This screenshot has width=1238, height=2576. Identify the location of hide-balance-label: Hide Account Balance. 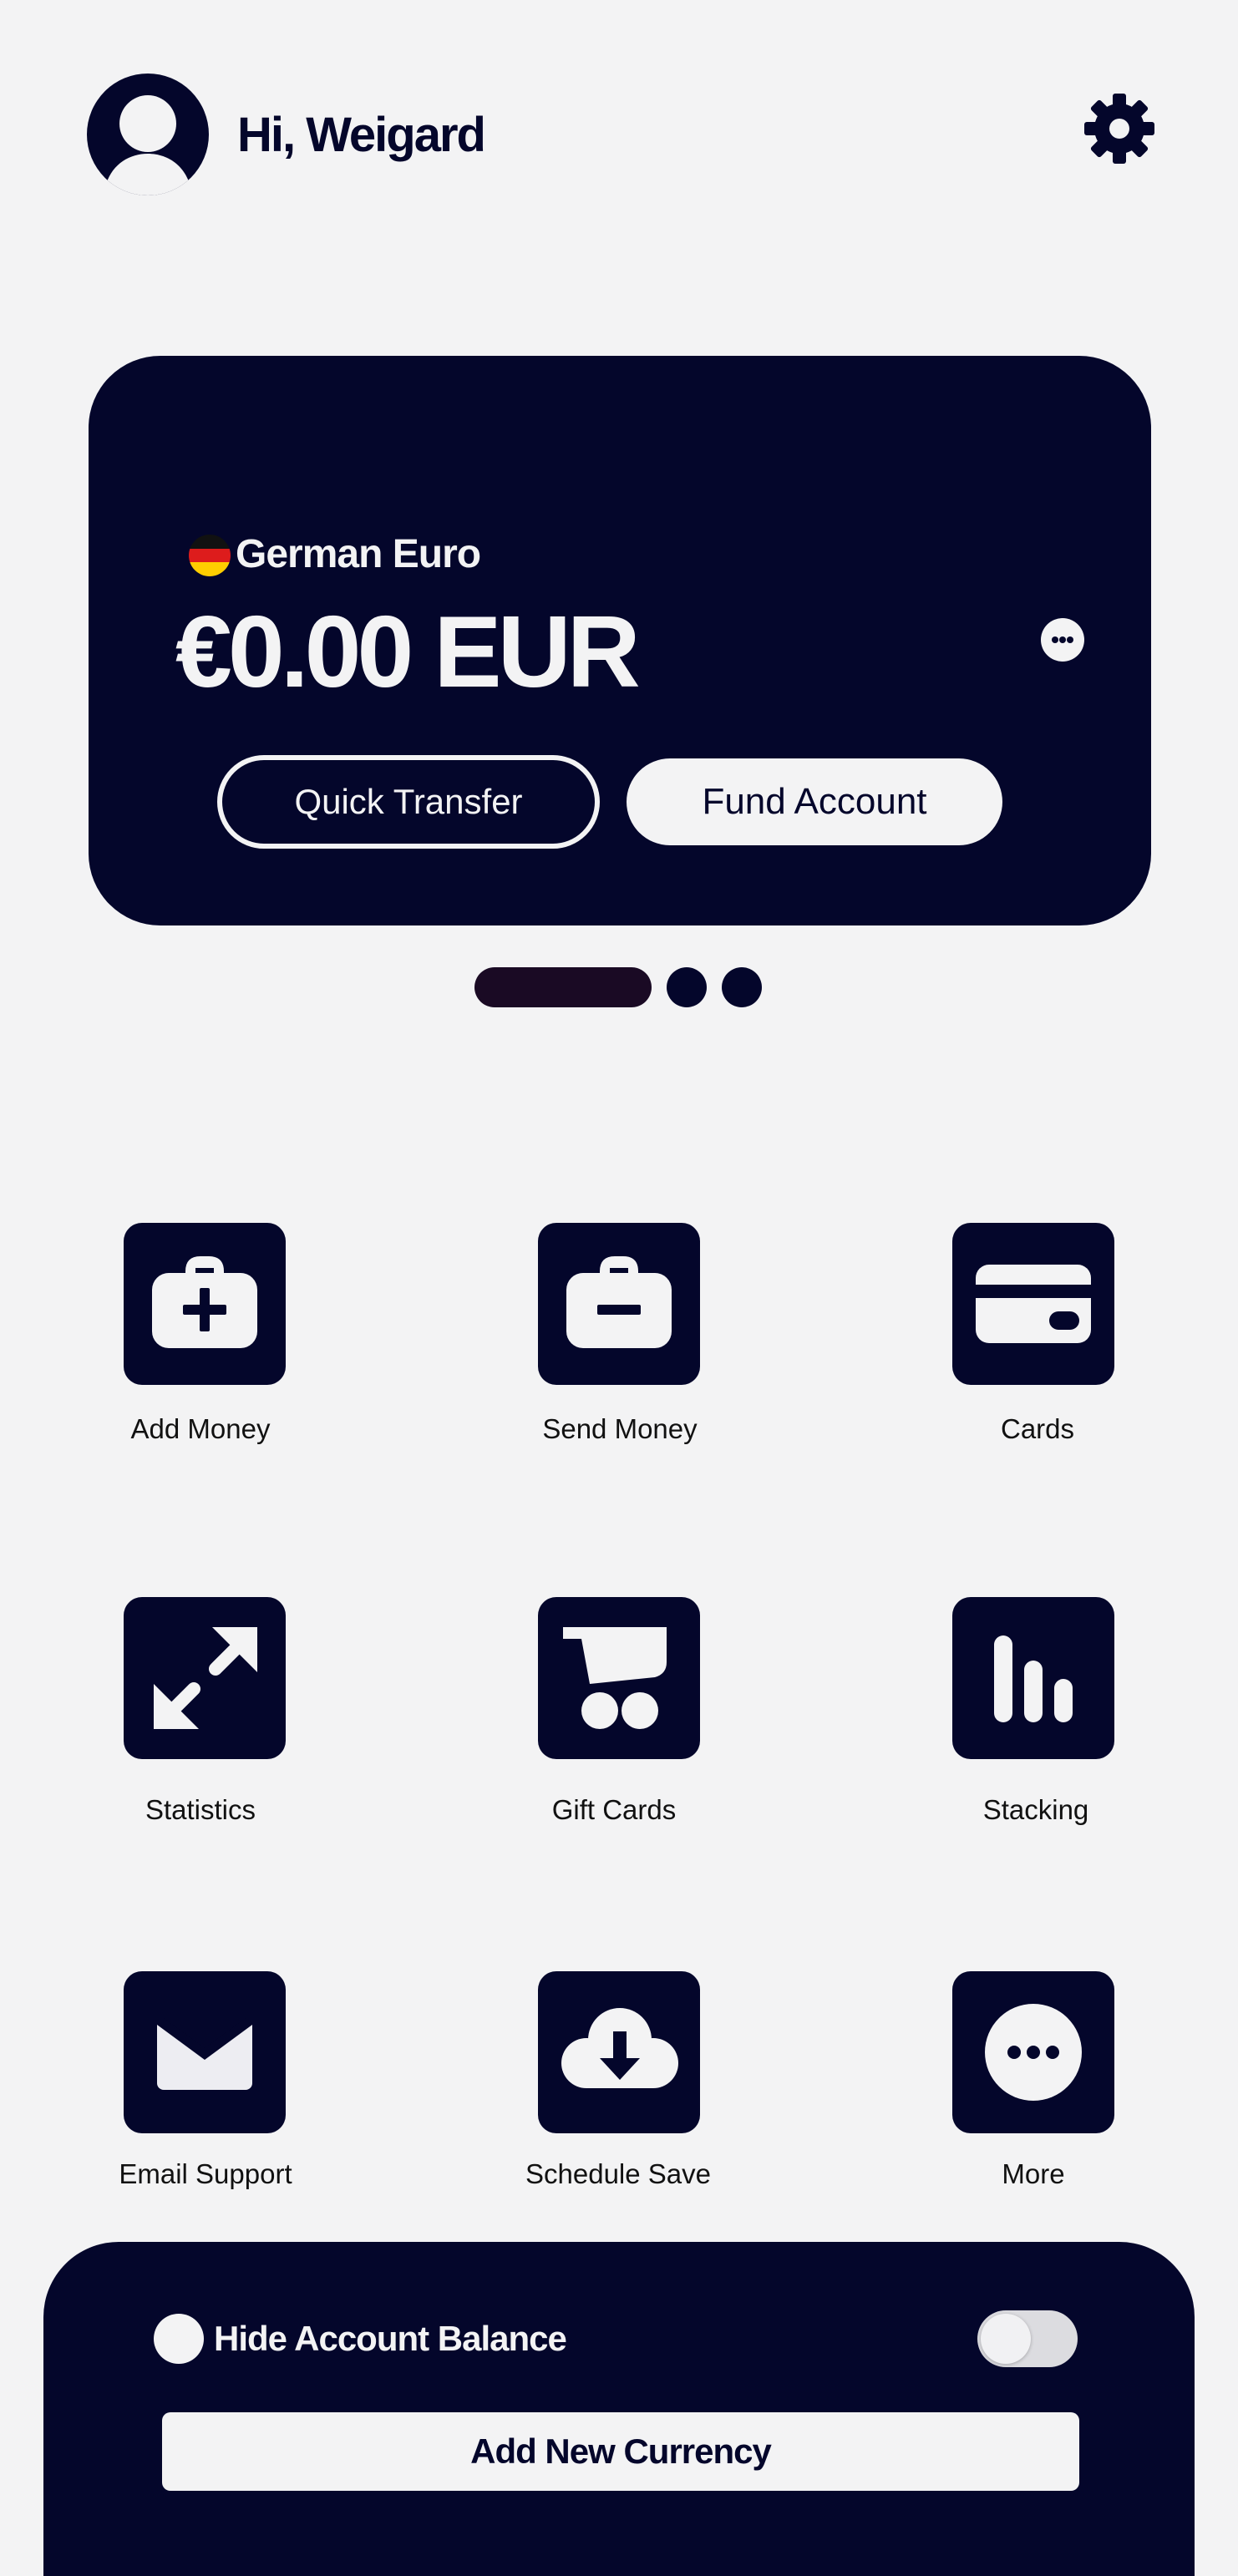
(390, 2338).